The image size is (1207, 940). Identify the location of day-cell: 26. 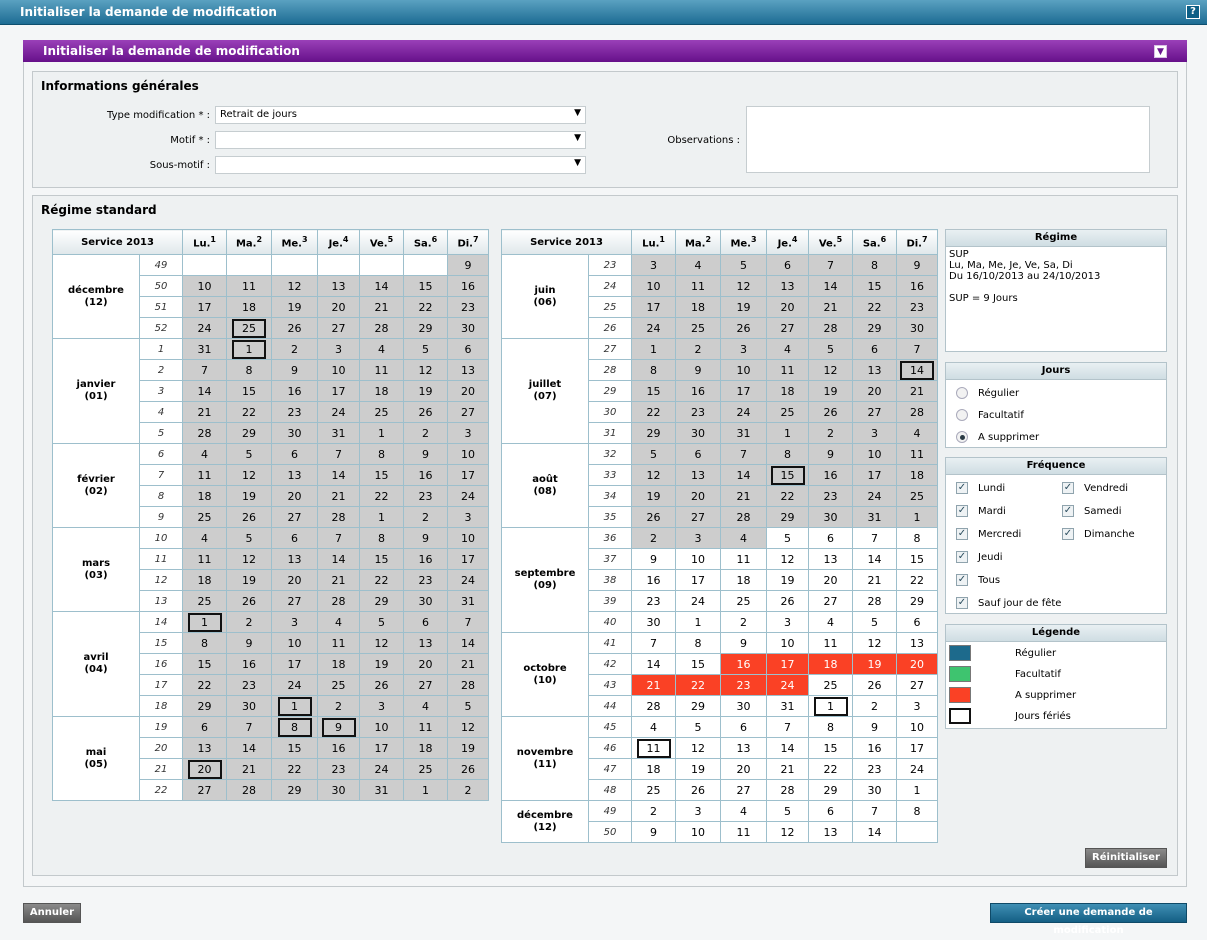
(698, 790).